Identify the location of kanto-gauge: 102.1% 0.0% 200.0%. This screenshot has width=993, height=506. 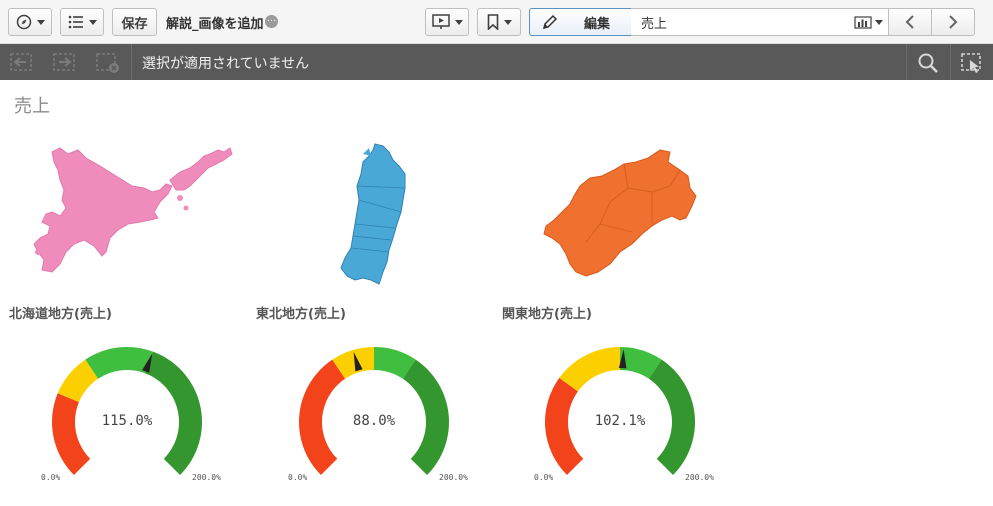
(620, 415).